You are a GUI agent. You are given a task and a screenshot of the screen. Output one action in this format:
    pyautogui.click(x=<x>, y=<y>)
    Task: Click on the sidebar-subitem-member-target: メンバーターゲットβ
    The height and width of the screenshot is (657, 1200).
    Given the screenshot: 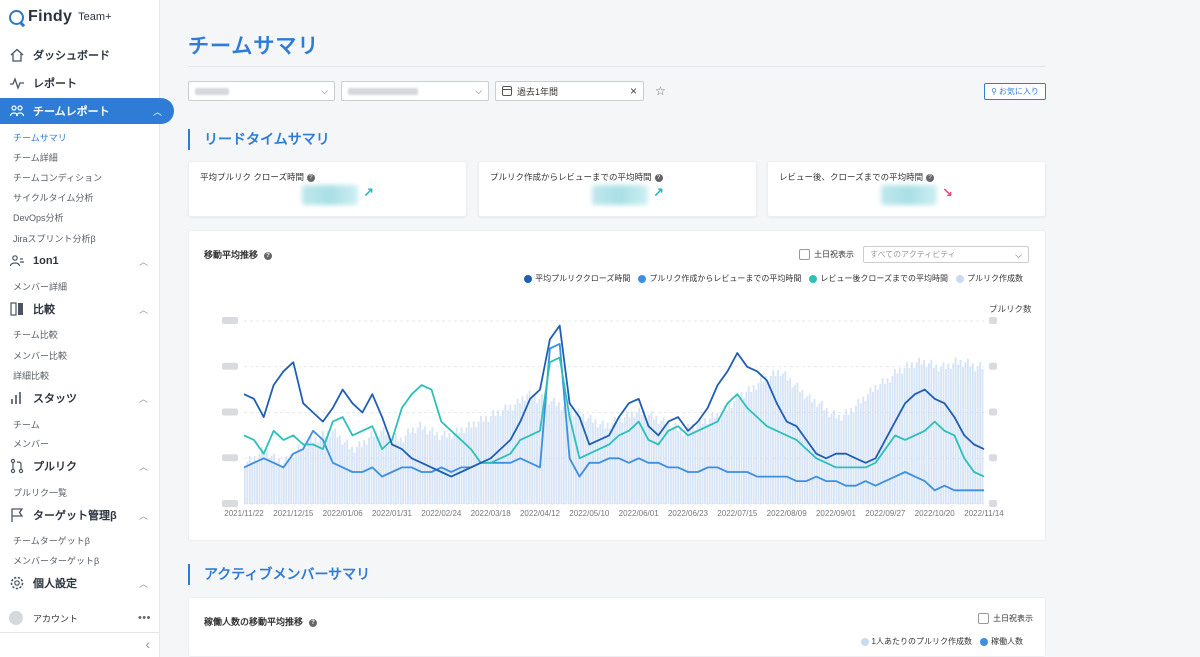 What is the action you would take?
    pyautogui.click(x=56, y=560)
    